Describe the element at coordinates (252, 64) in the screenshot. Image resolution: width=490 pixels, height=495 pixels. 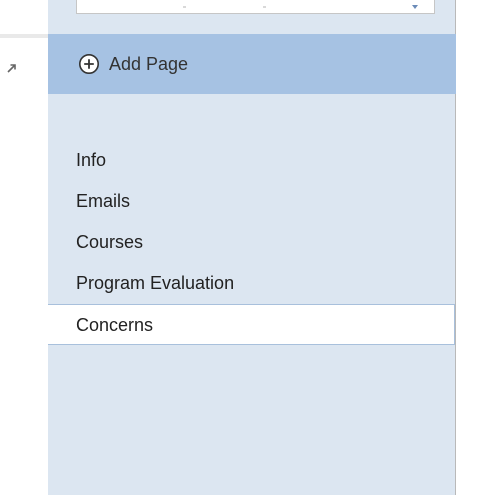
I see `add-page-button: Add Page` at that location.